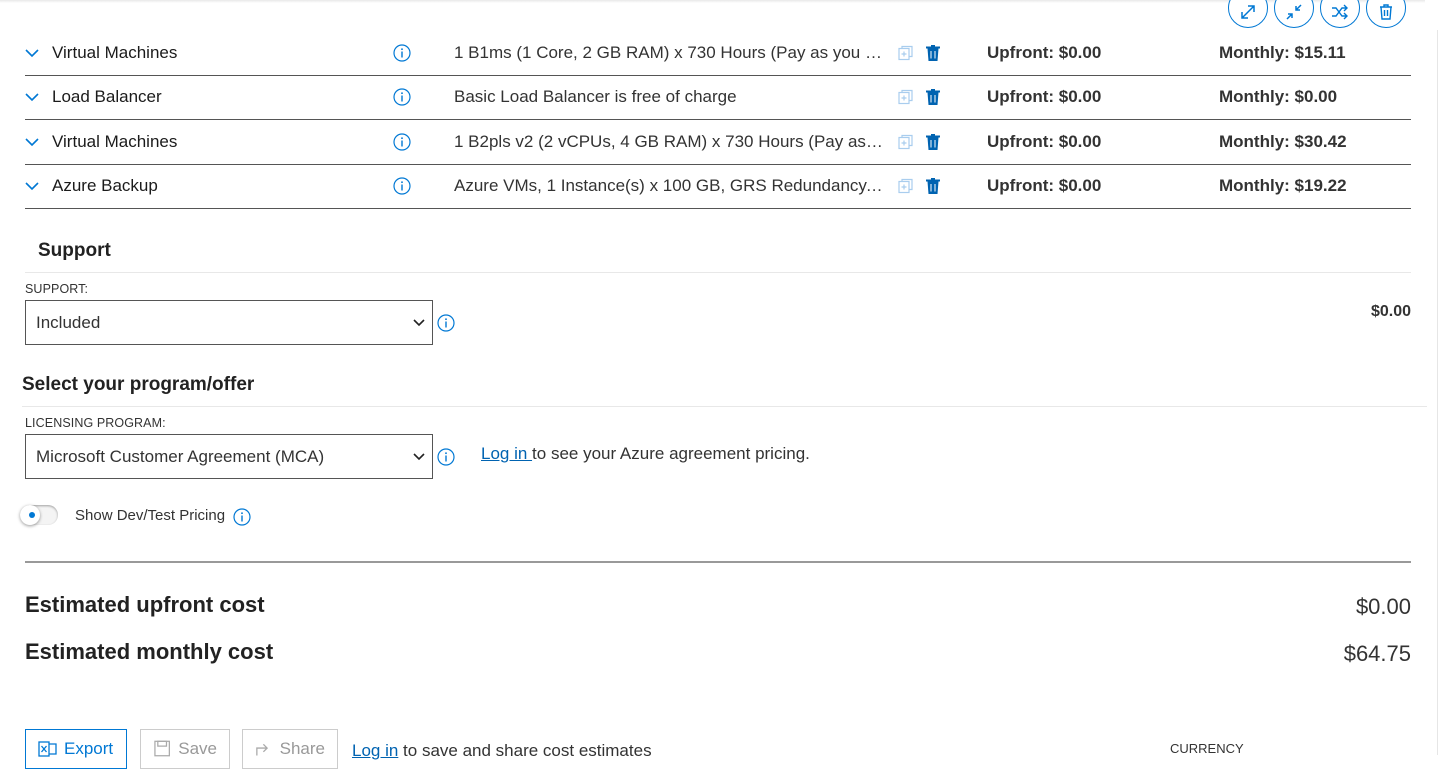 Image resolution: width=1440 pixels, height=769 pixels. I want to click on monthly-price: Monthly: $30.42, so click(1283, 141).